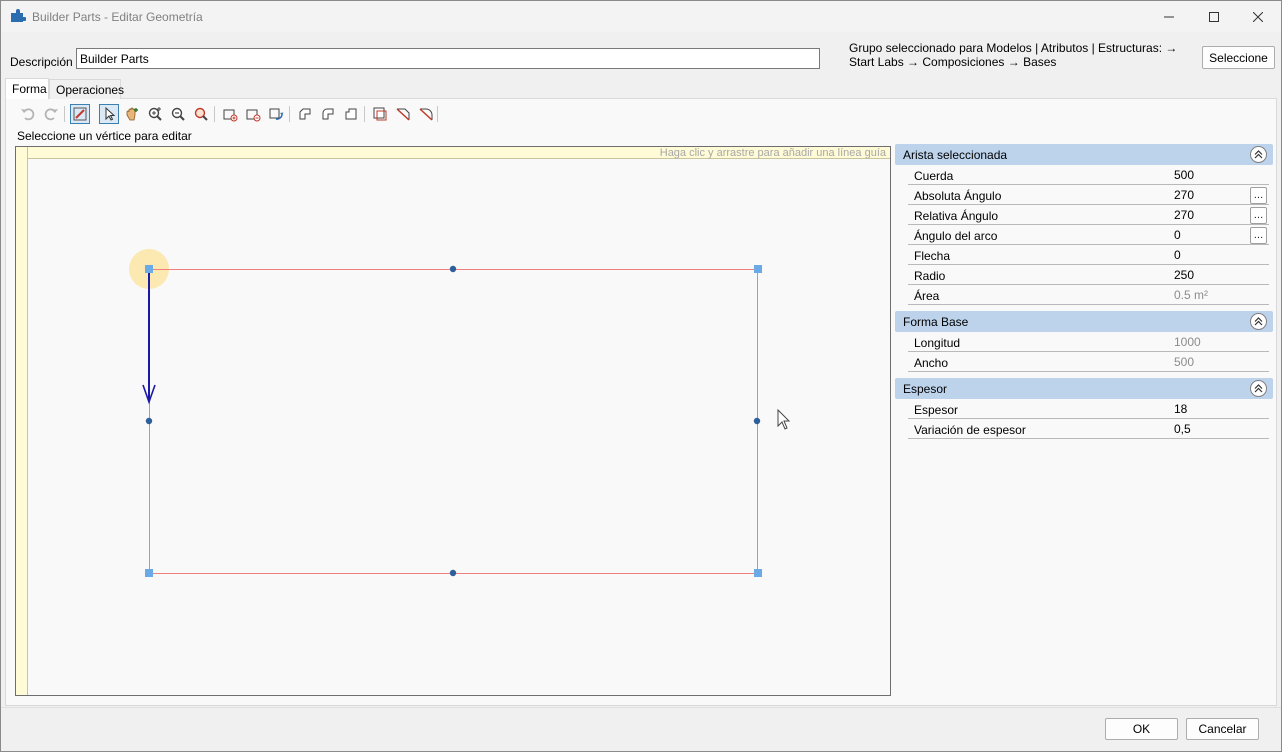 The image size is (1282, 752). What do you see at coordinates (1214, 16) in the screenshot?
I see `maximize-button` at bounding box center [1214, 16].